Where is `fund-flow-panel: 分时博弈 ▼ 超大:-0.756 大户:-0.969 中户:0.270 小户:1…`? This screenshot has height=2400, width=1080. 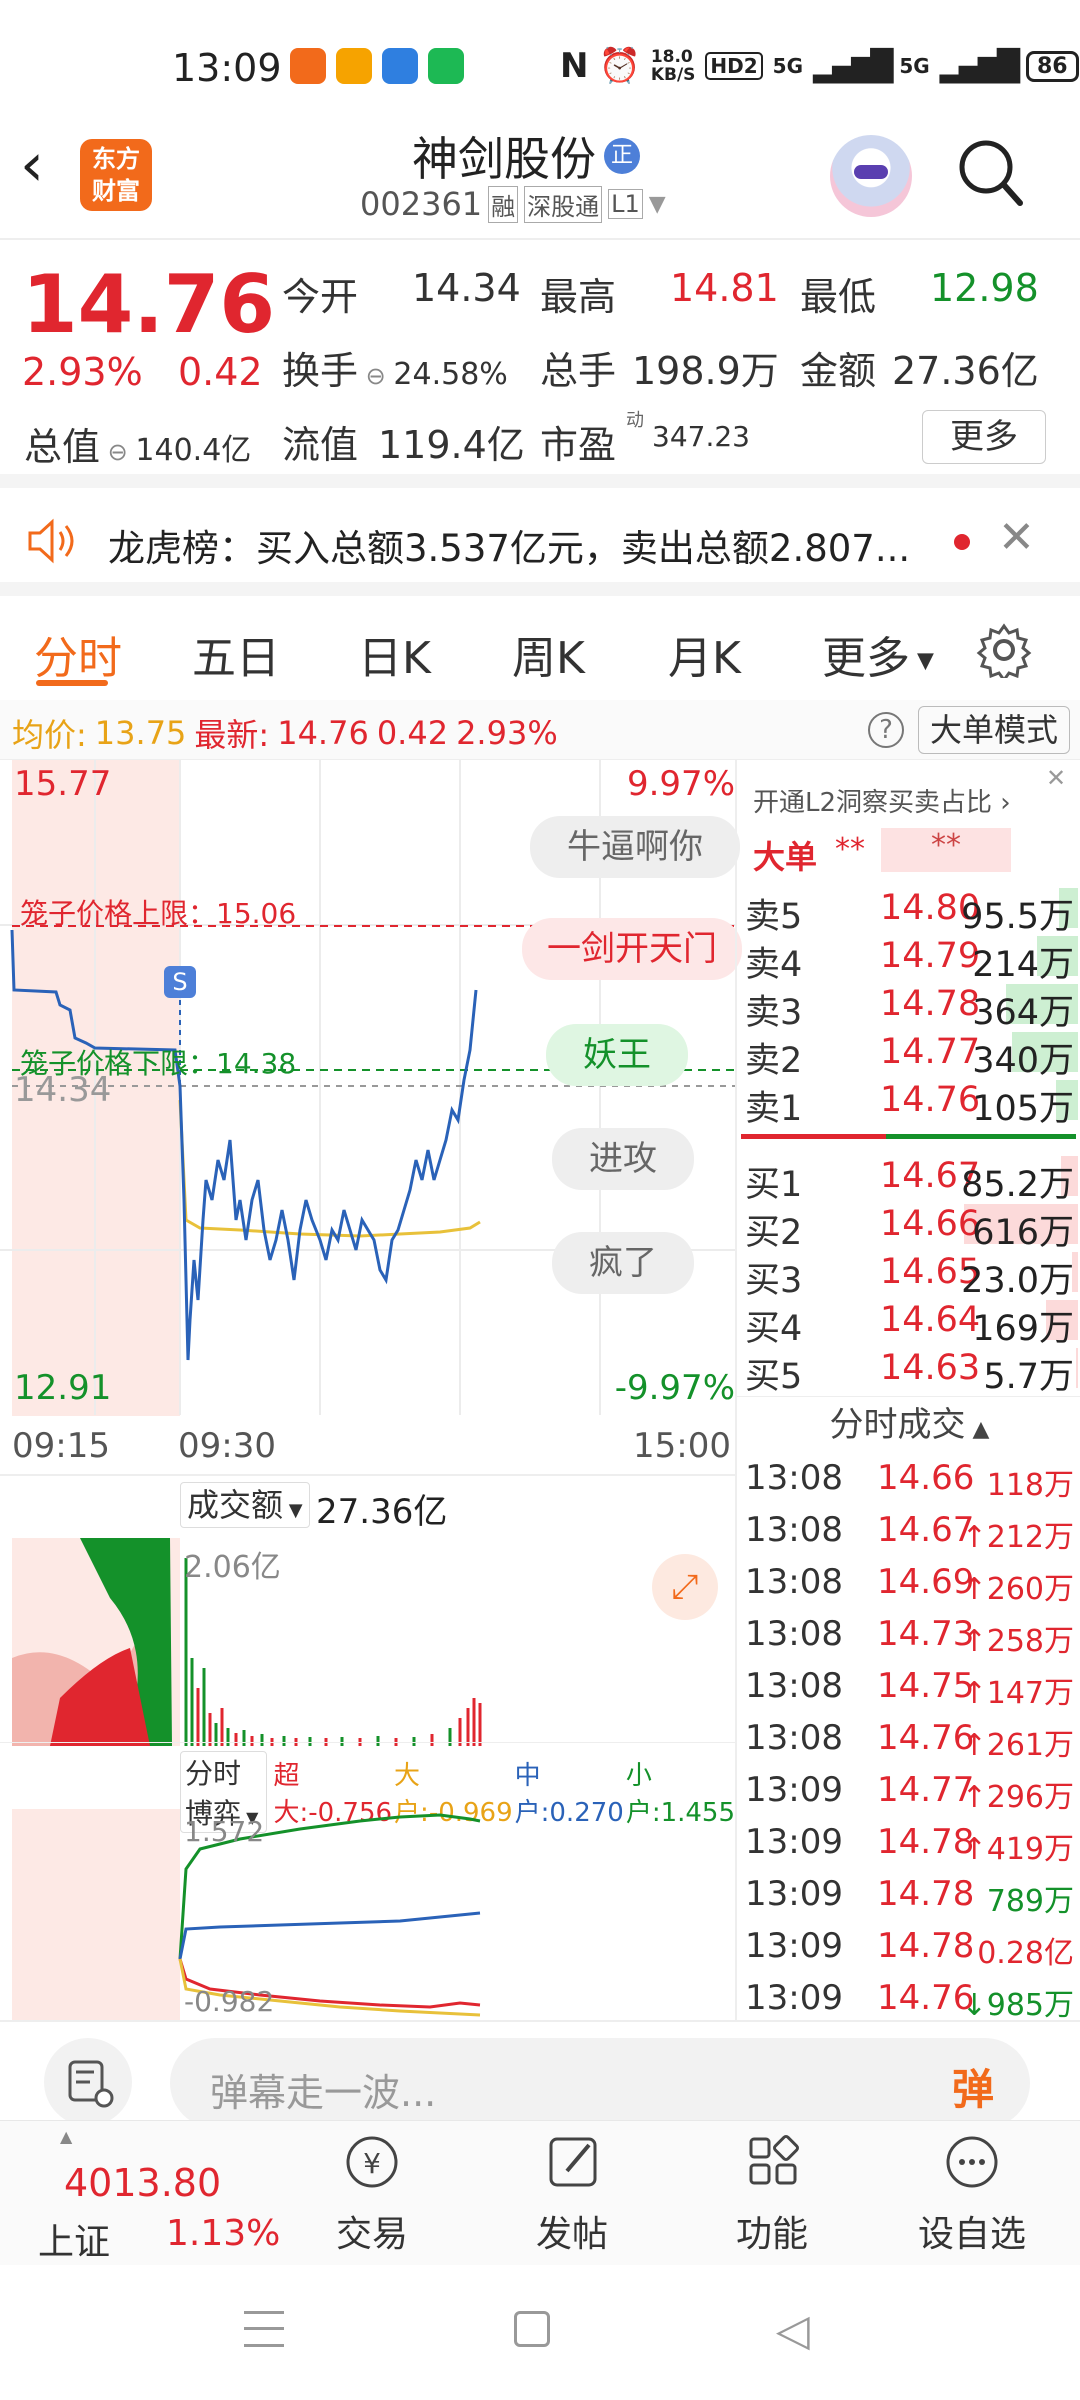 fund-flow-panel: 分时博弈 ▼ 超大:-0.756 大户:-0.969 中户:0.270 小户:1… is located at coordinates (367, 1881).